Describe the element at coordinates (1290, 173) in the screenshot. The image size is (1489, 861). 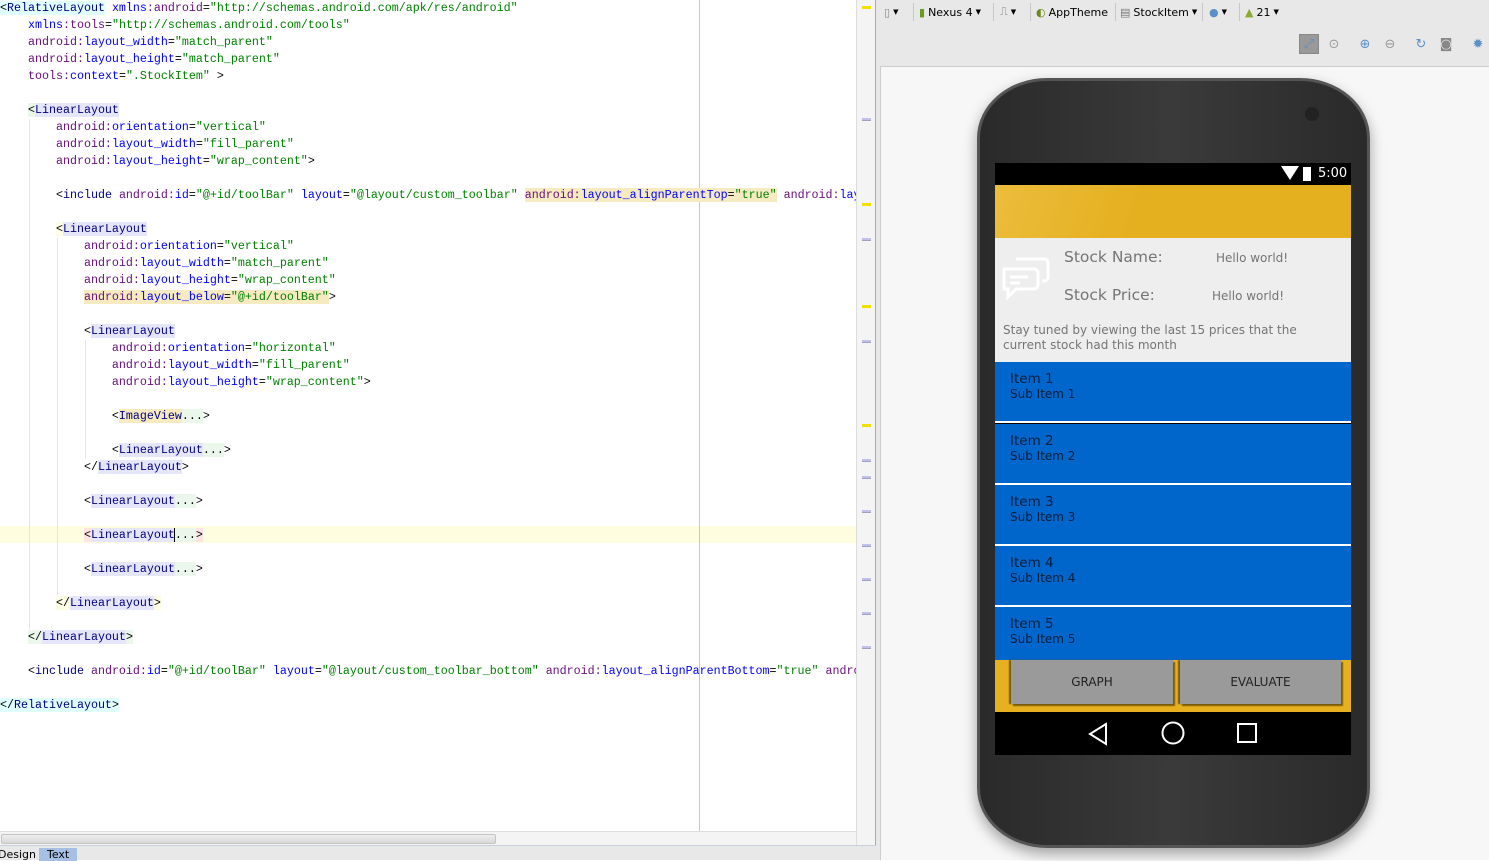
I see `wifi-icon` at that location.